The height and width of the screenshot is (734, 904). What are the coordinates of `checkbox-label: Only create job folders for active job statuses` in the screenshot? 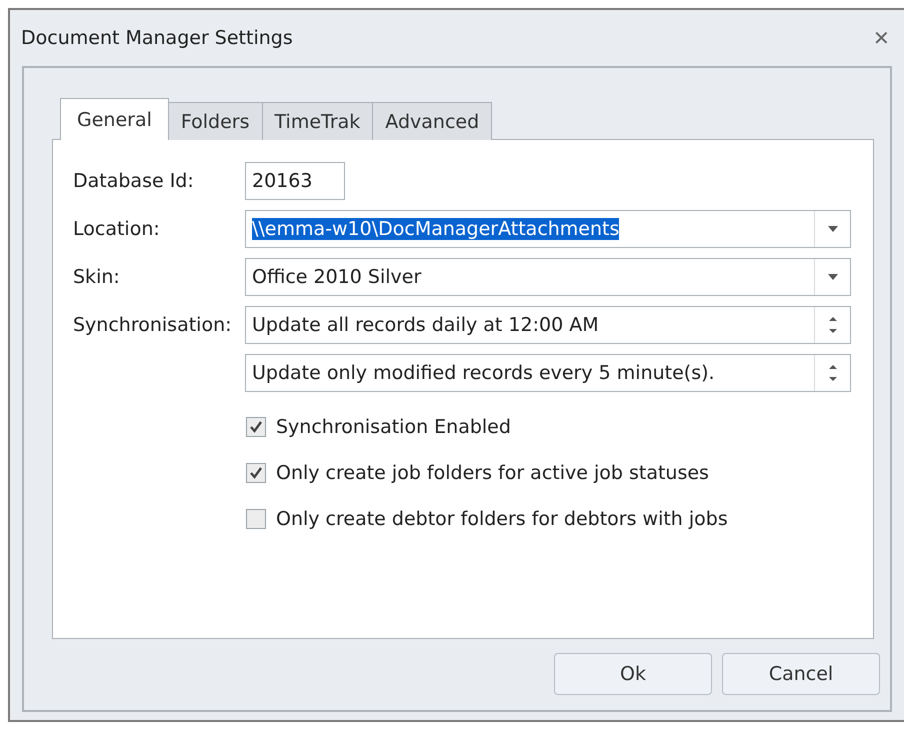 It's located at (492, 473).